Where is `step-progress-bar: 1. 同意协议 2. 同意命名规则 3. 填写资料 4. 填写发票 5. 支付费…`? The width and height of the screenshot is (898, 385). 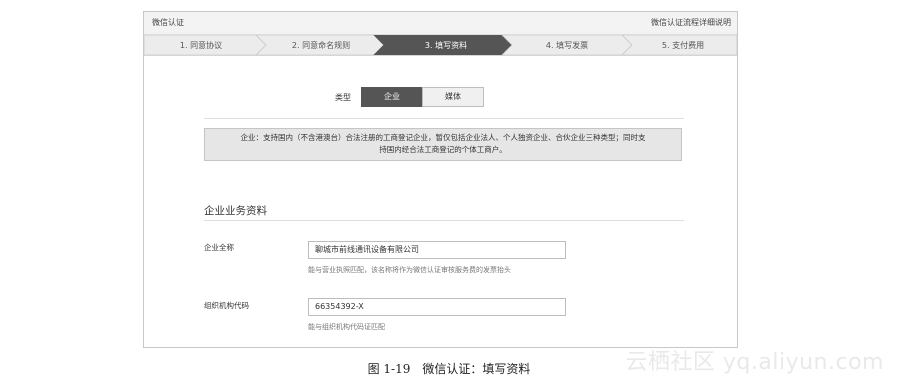
step-progress-bar: 1. 同意协议 2. 同意命名规则 3. 填写资料 4. 填写发票 5. 支付费… is located at coordinates (440, 45).